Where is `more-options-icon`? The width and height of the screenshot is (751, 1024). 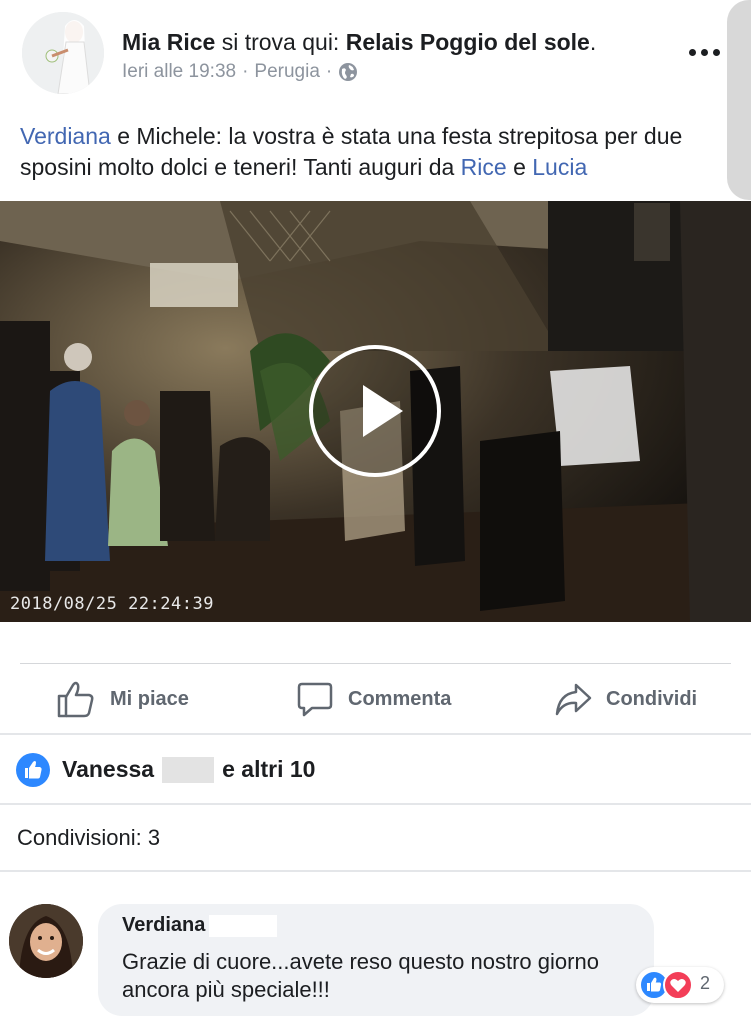
more-options-icon is located at coordinates (704, 52).